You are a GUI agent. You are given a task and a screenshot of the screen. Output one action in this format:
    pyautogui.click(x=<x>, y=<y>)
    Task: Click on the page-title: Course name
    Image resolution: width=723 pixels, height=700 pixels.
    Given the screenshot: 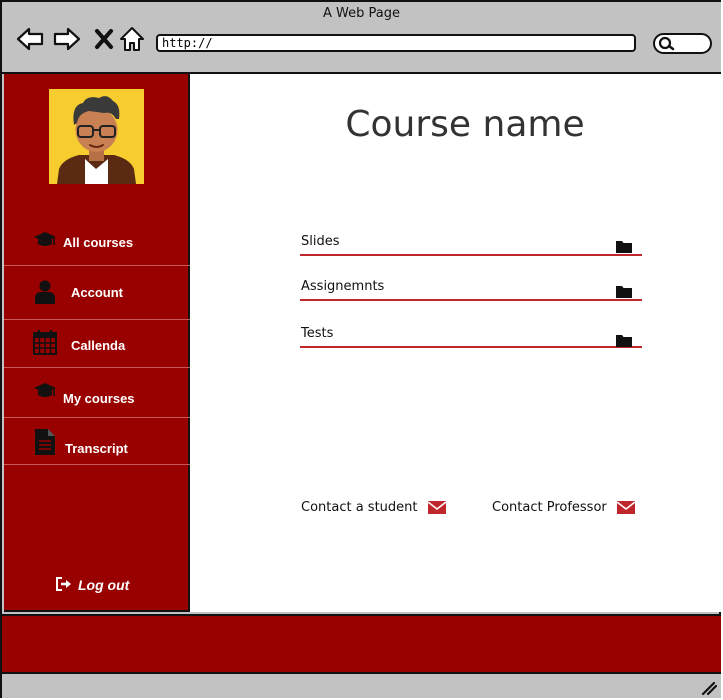 What is the action you would take?
    pyautogui.click(x=465, y=124)
    